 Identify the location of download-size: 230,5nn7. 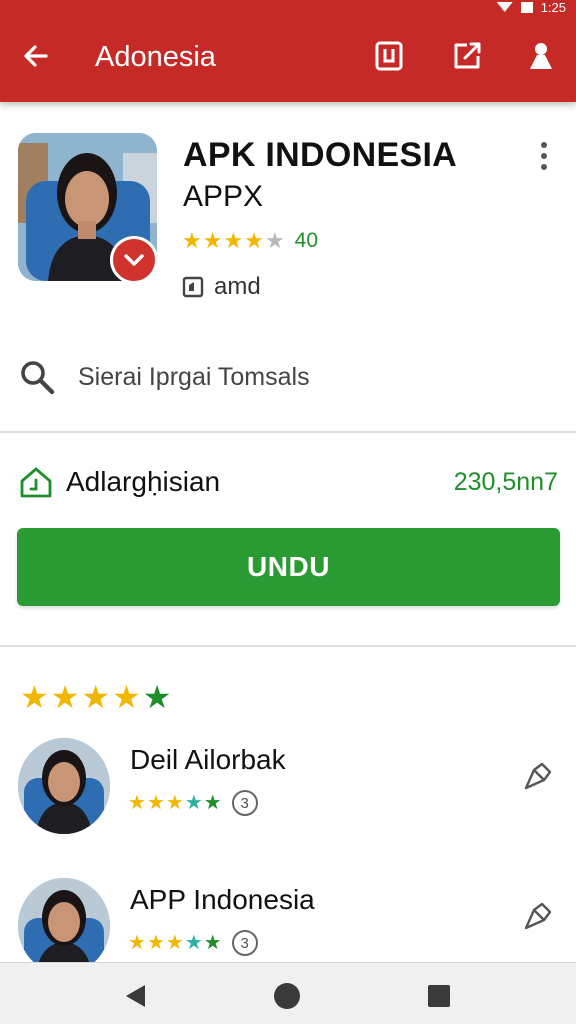
(505, 481).